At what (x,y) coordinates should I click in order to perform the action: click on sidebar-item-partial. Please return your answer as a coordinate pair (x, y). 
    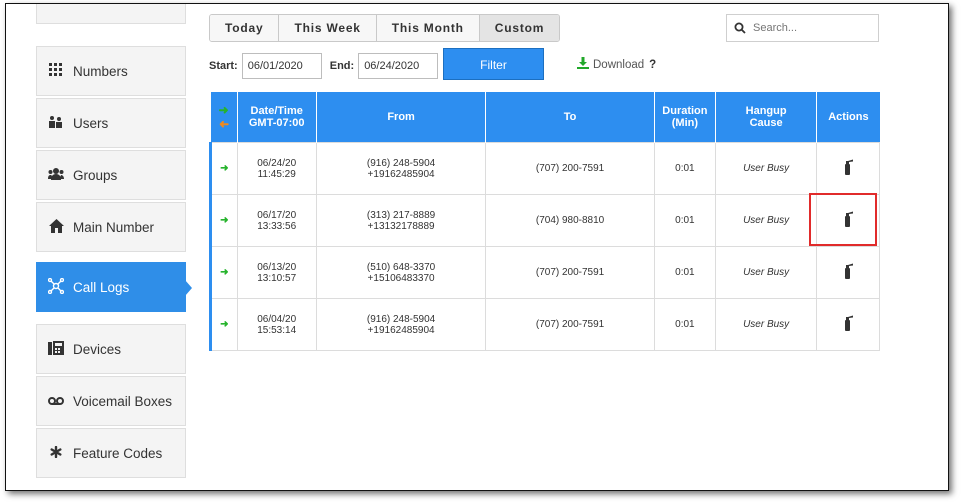
    Looking at the image, I should click on (111, 14).